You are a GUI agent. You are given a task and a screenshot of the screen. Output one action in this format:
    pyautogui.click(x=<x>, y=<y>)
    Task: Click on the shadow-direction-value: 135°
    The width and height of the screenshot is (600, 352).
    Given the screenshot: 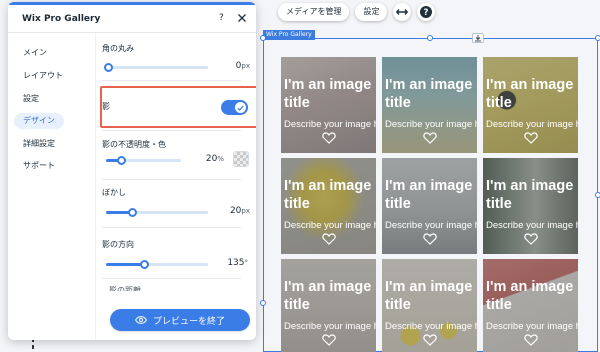 What is the action you would take?
    pyautogui.click(x=231, y=263)
    